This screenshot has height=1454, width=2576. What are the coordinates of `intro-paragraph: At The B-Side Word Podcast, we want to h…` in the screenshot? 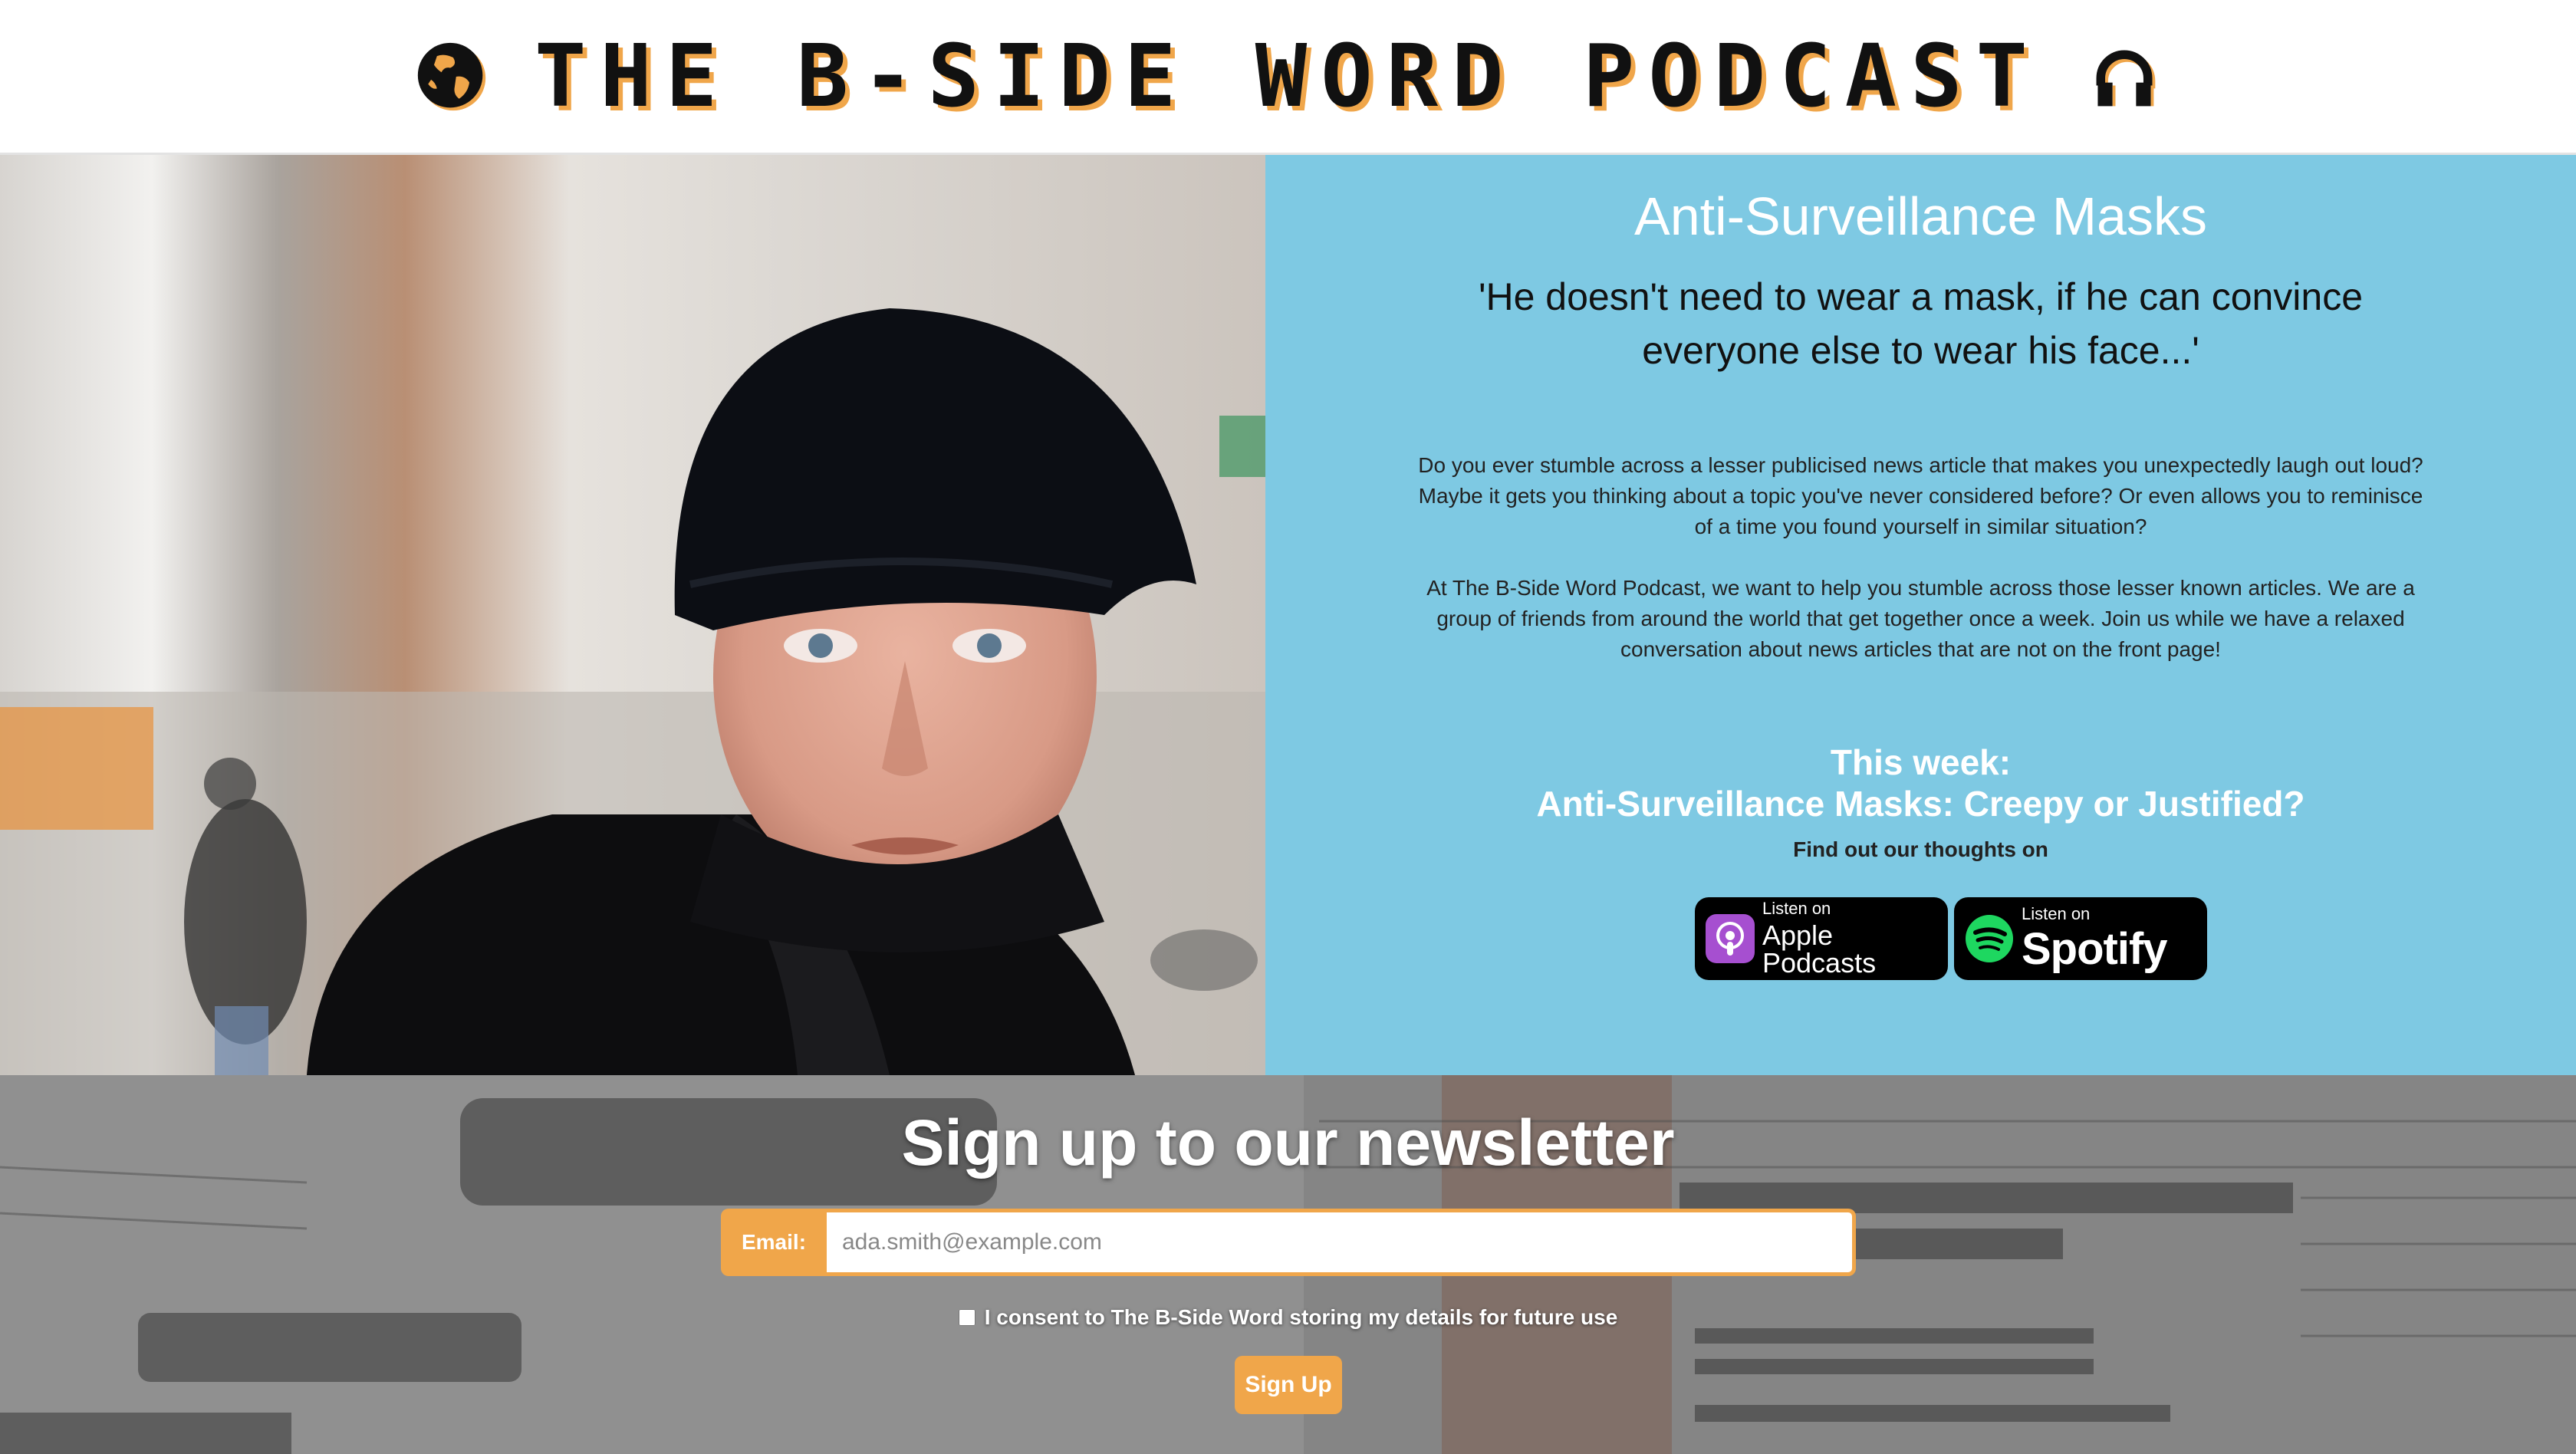 It's located at (1920, 618).